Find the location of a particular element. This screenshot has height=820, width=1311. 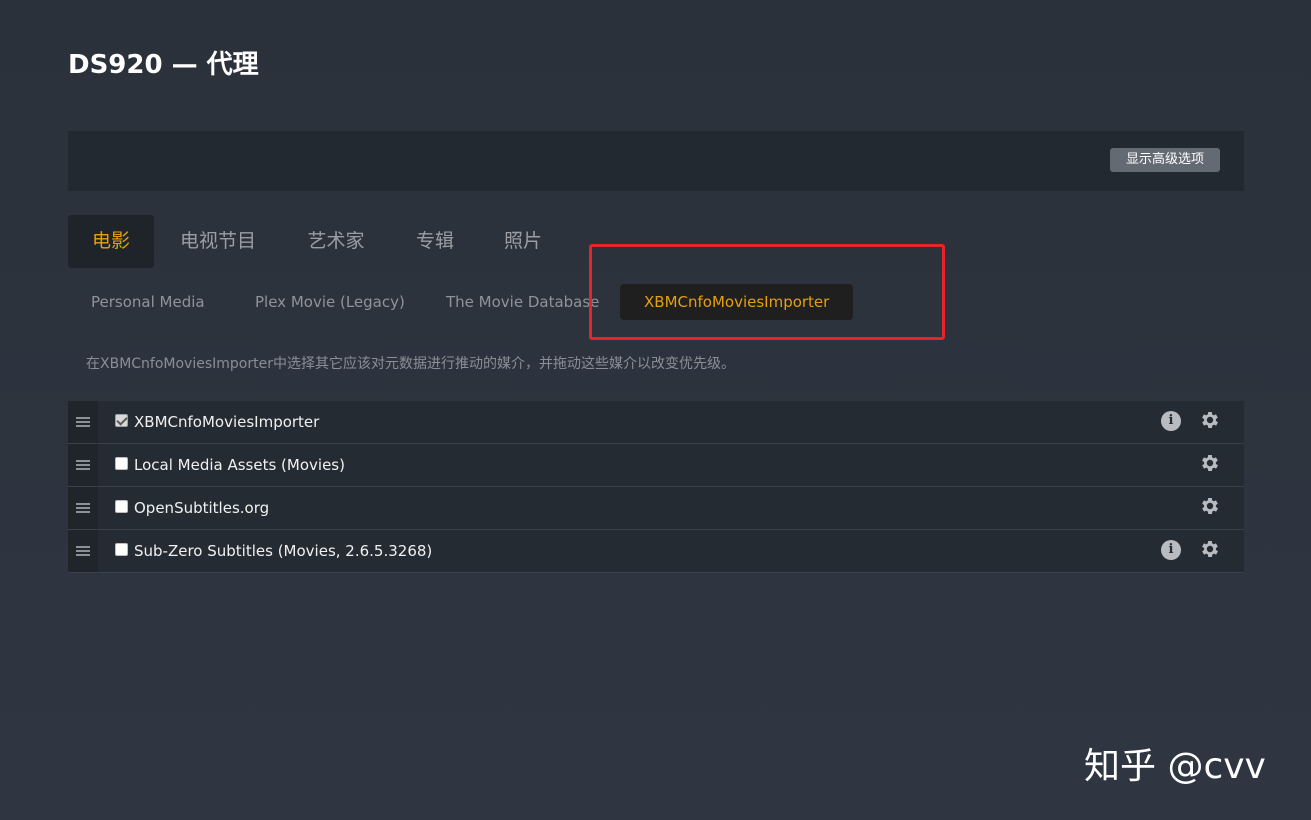

agent-tab-plex-movie-legacy: Plex Movie (Legacy) is located at coordinates (330, 302).